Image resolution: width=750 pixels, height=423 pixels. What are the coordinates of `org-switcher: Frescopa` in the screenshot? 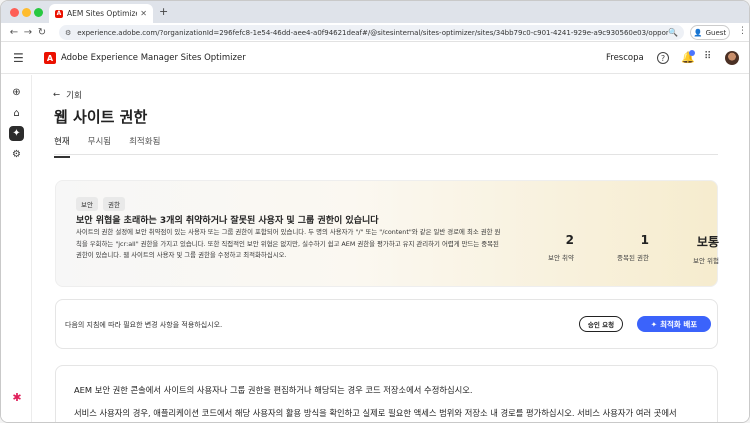 It's located at (625, 58).